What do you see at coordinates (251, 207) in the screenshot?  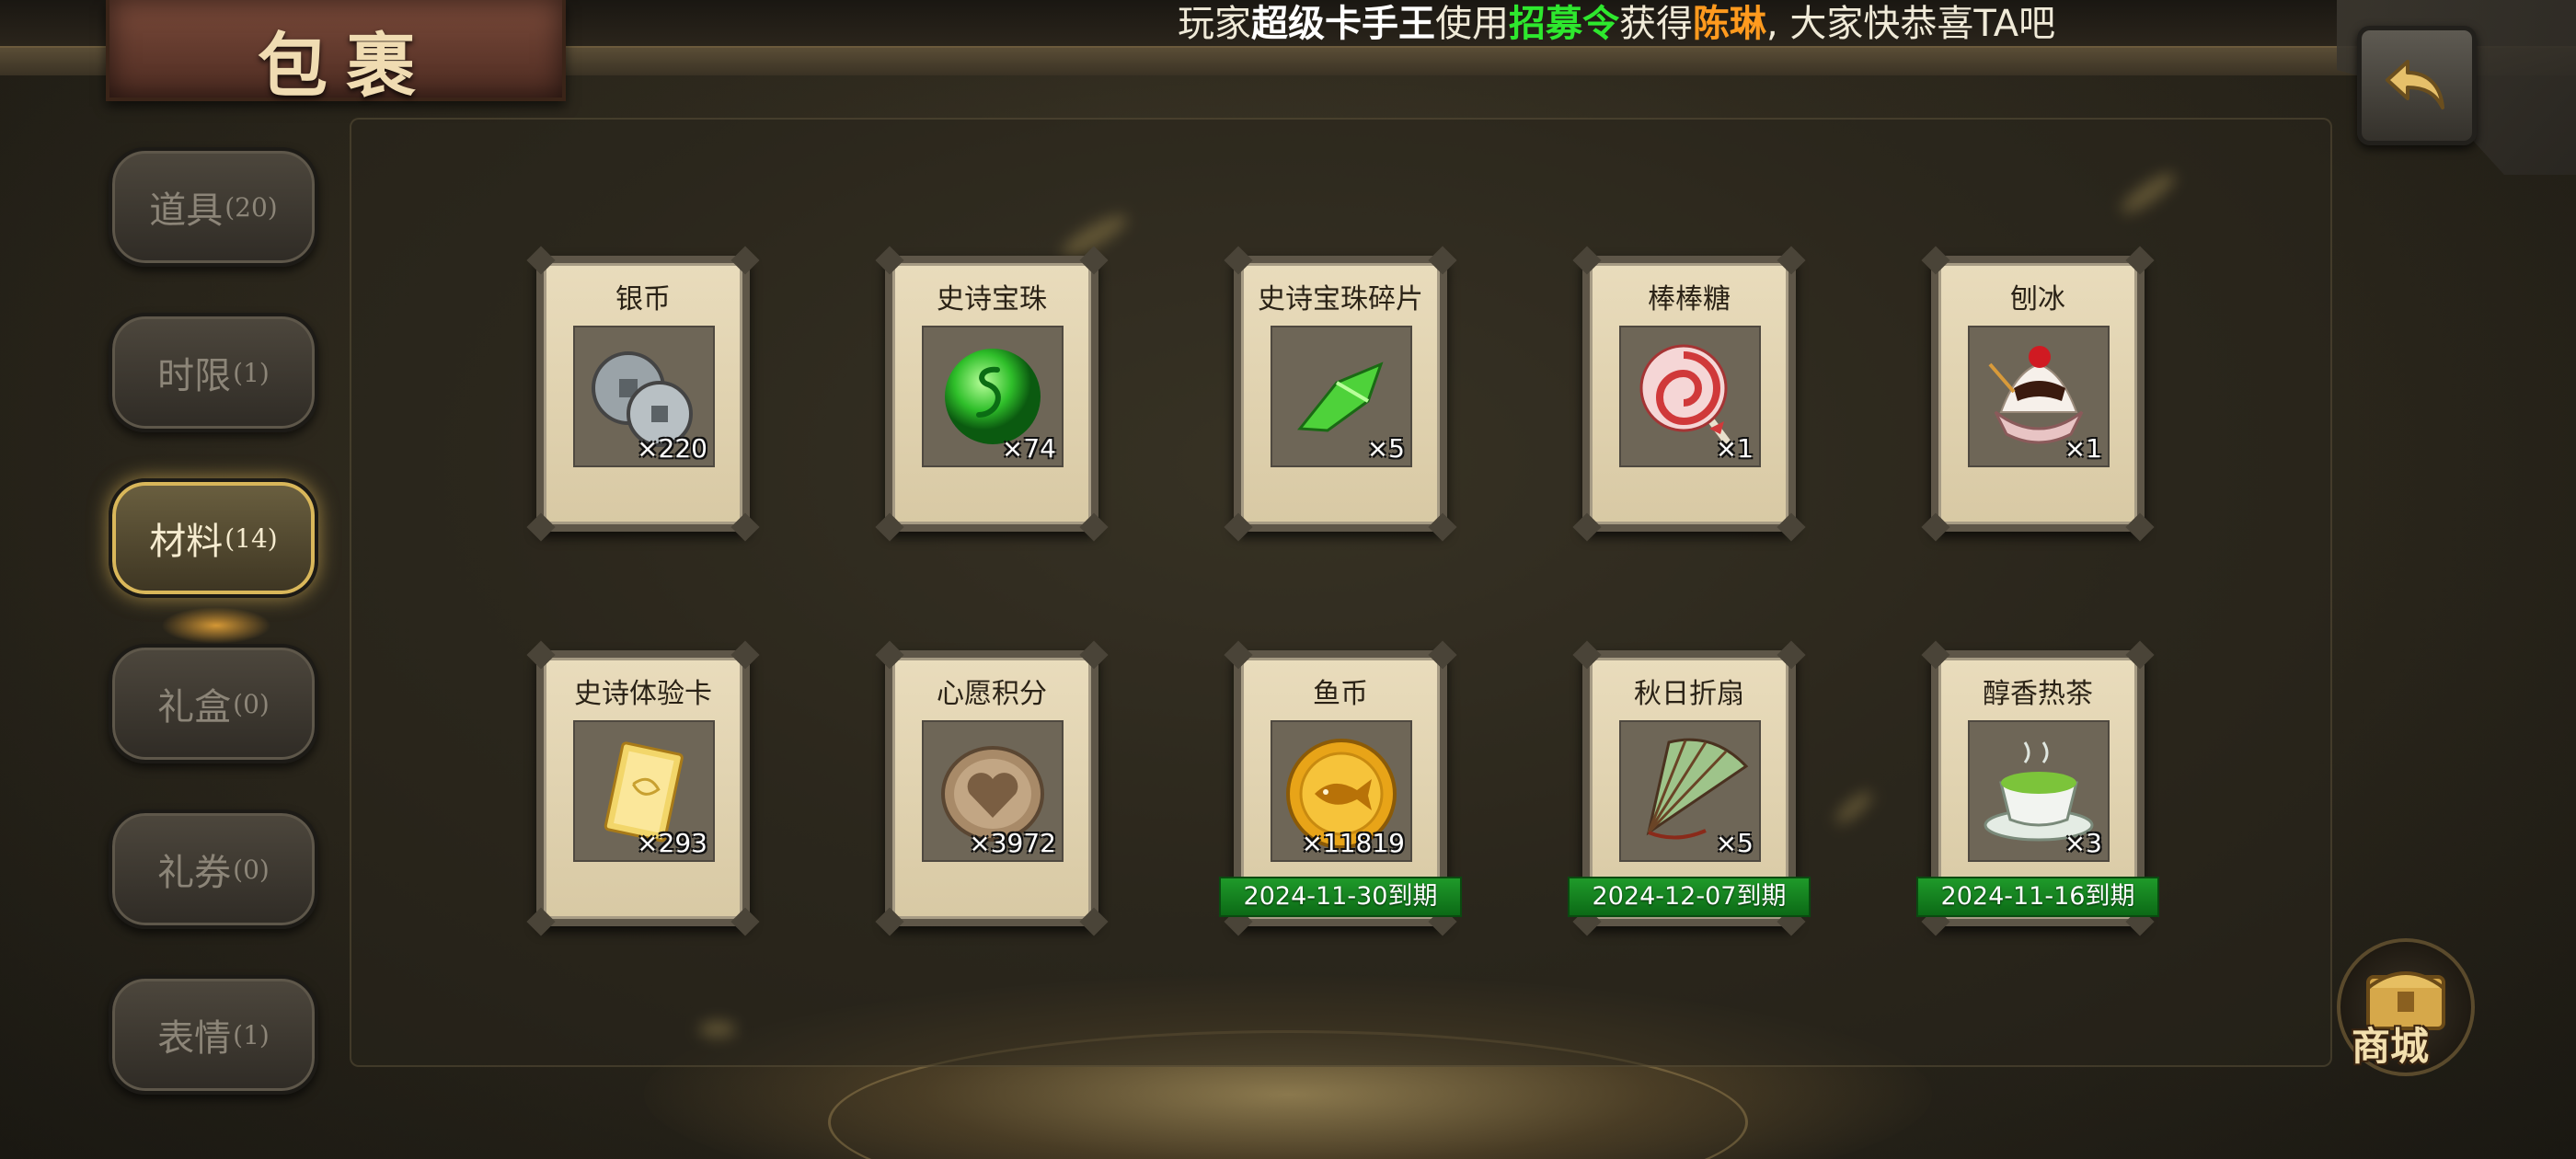 I see `tab-count: (20)` at bounding box center [251, 207].